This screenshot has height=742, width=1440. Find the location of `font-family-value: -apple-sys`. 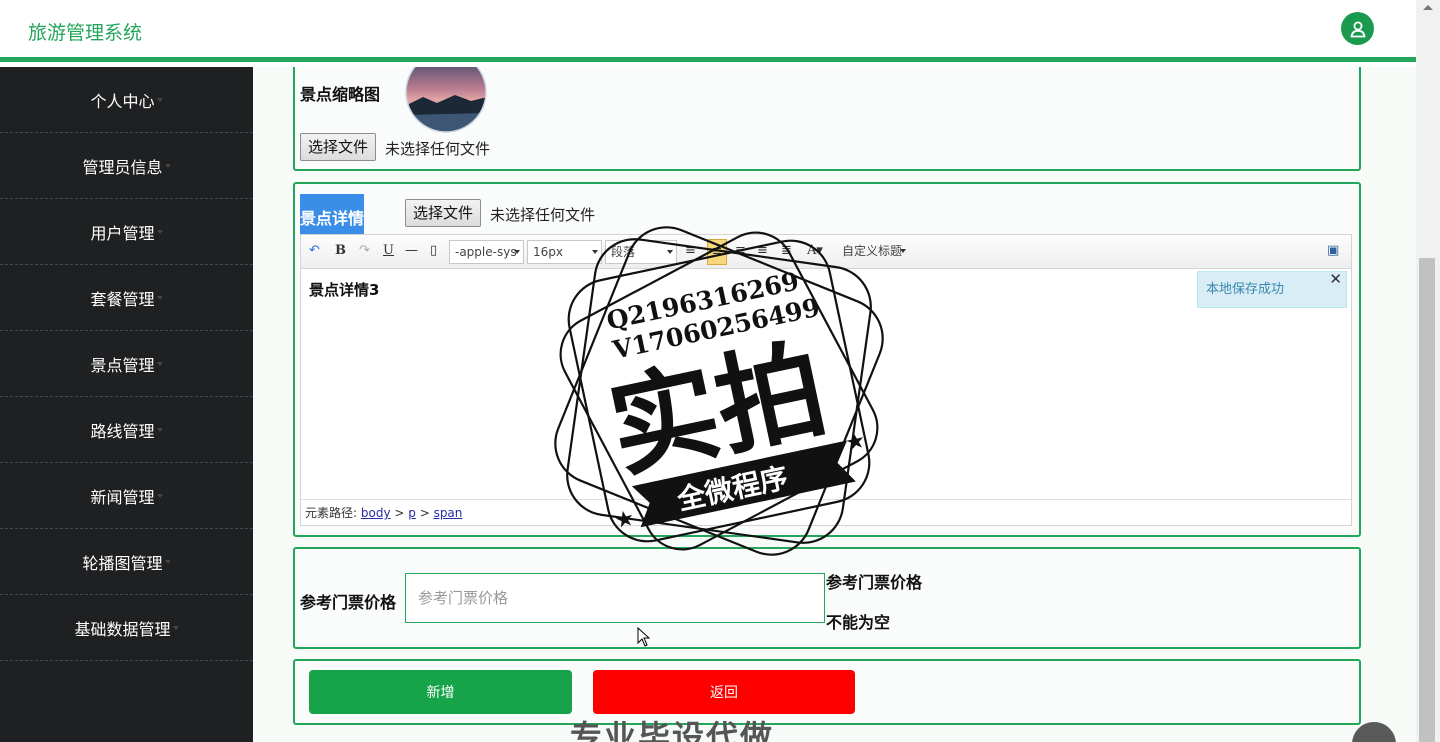

font-family-value: -apple-sys is located at coordinates (486, 252).